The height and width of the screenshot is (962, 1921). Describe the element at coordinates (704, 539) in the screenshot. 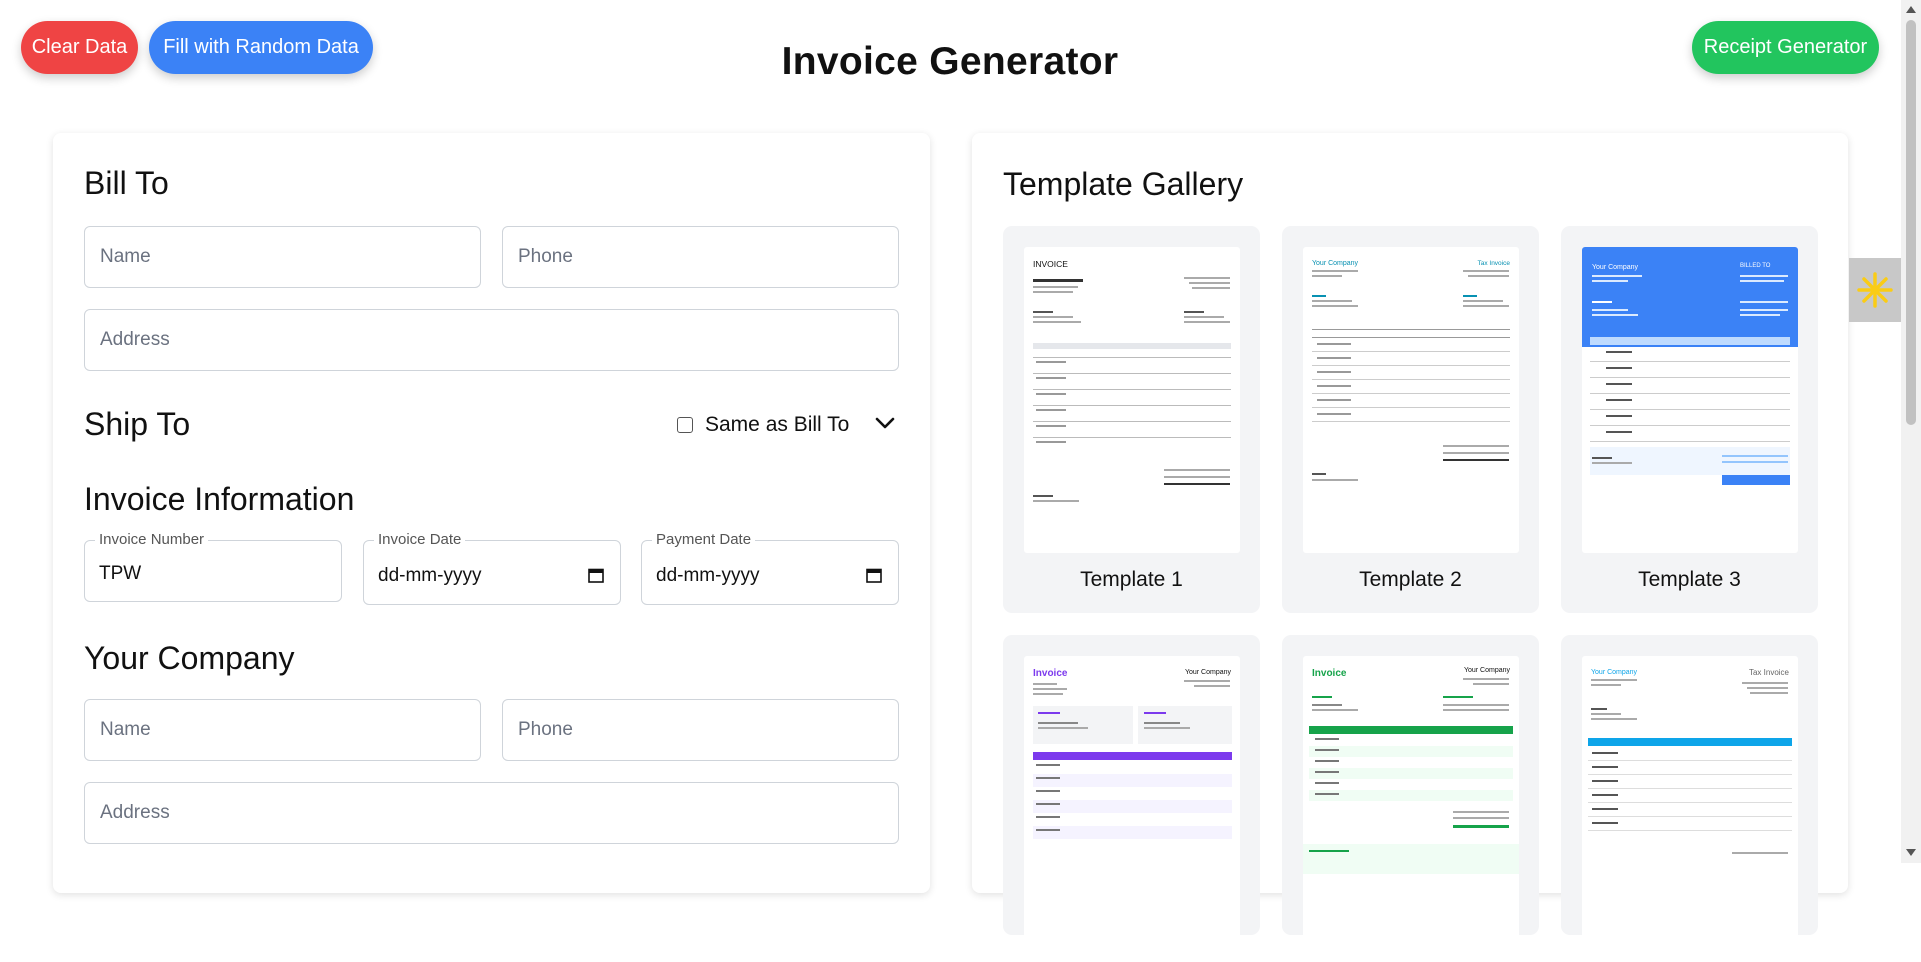

I see `payment-date-label: Payment Date` at that location.